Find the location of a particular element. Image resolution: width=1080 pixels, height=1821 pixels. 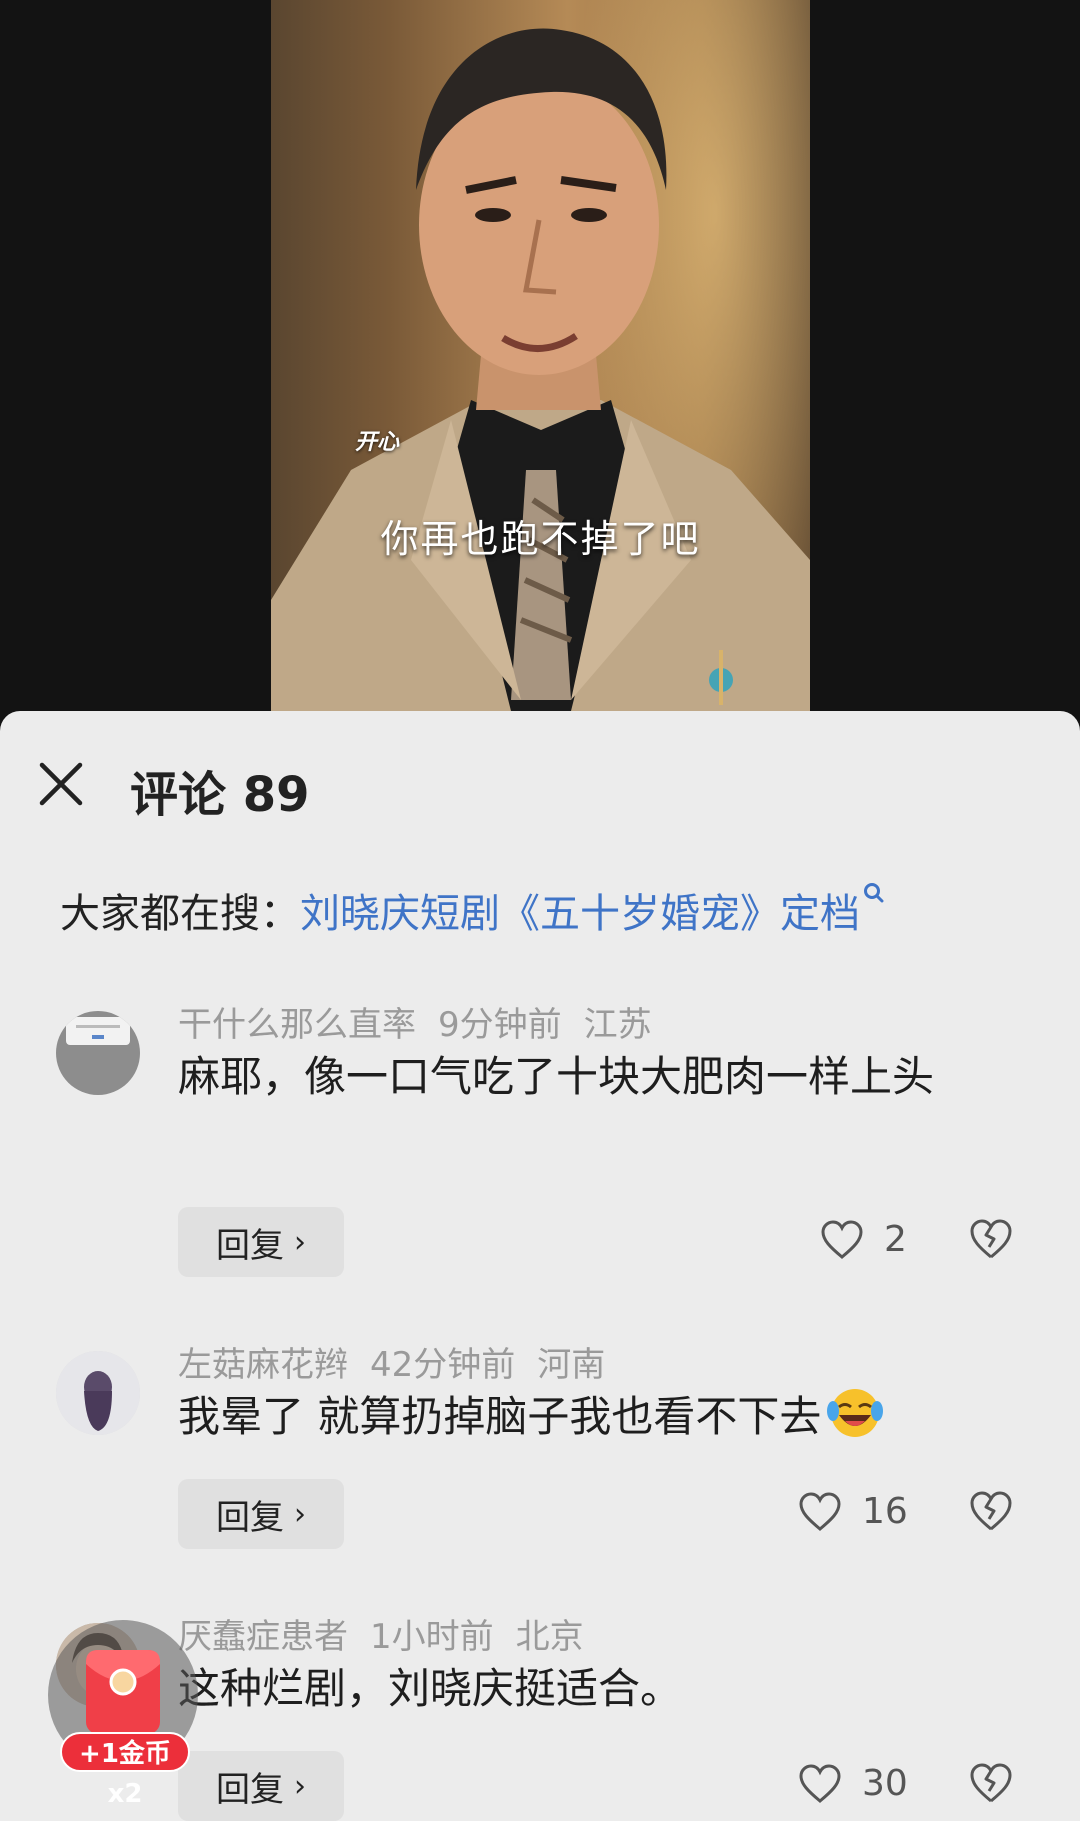

comment-time: 1小时前 is located at coordinates (432, 1637).